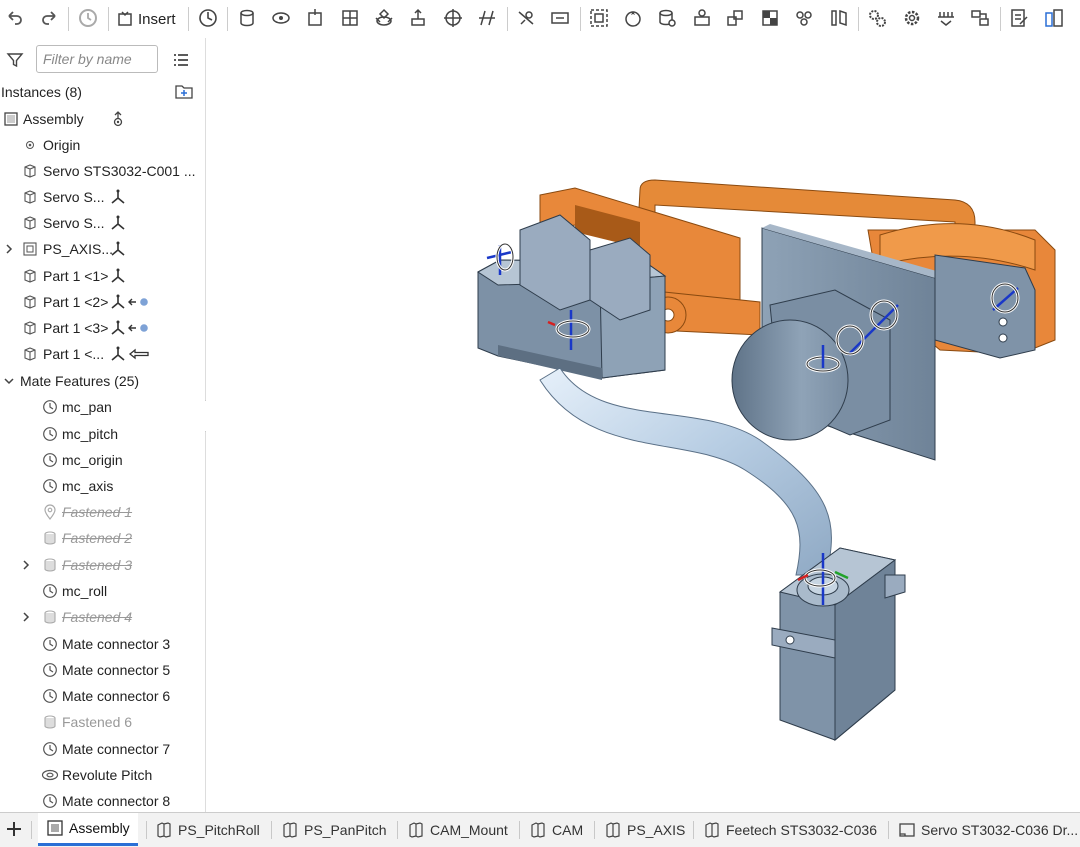  I want to click on pin-slot-mate-icon, so click(418, 18).